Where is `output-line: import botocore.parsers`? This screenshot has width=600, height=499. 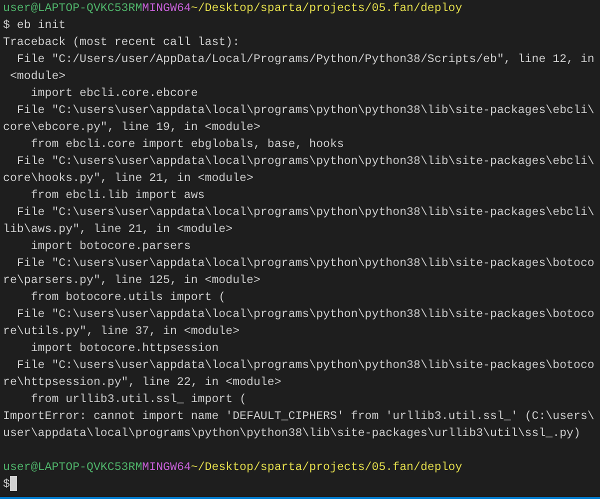
output-line: import botocore.parsers is located at coordinates (110, 246).